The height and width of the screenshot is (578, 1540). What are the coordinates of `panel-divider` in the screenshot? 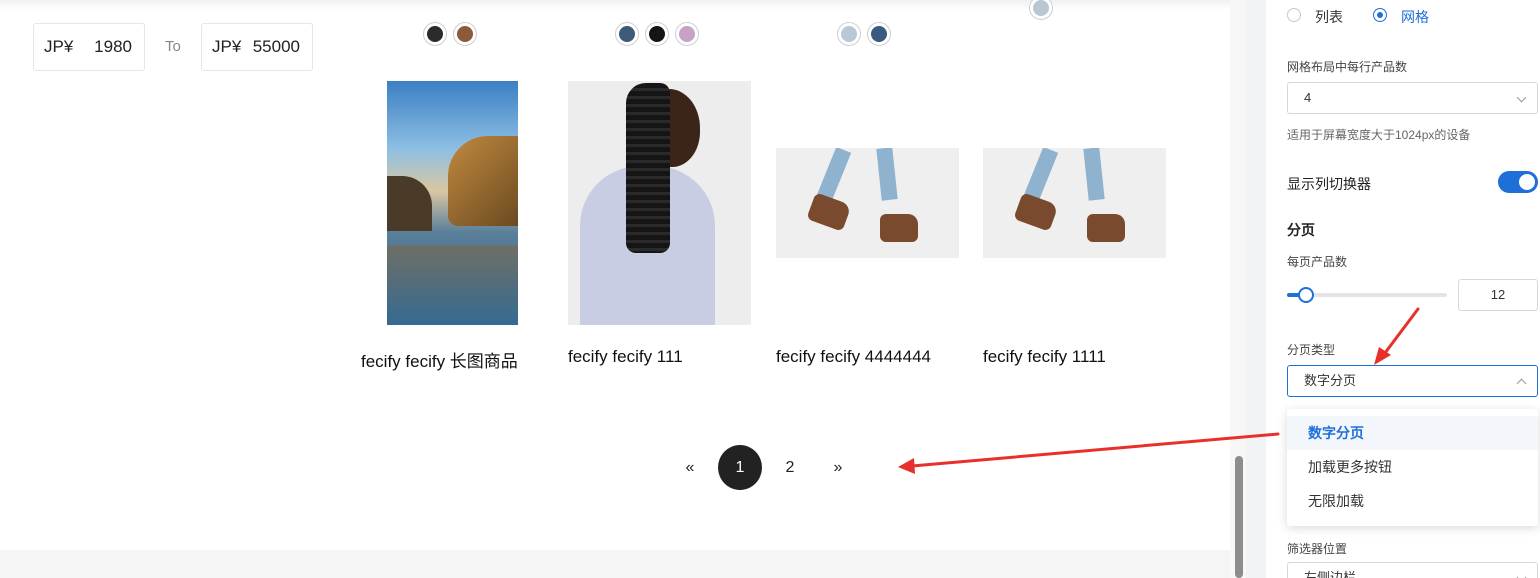 It's located at (1256, 289).